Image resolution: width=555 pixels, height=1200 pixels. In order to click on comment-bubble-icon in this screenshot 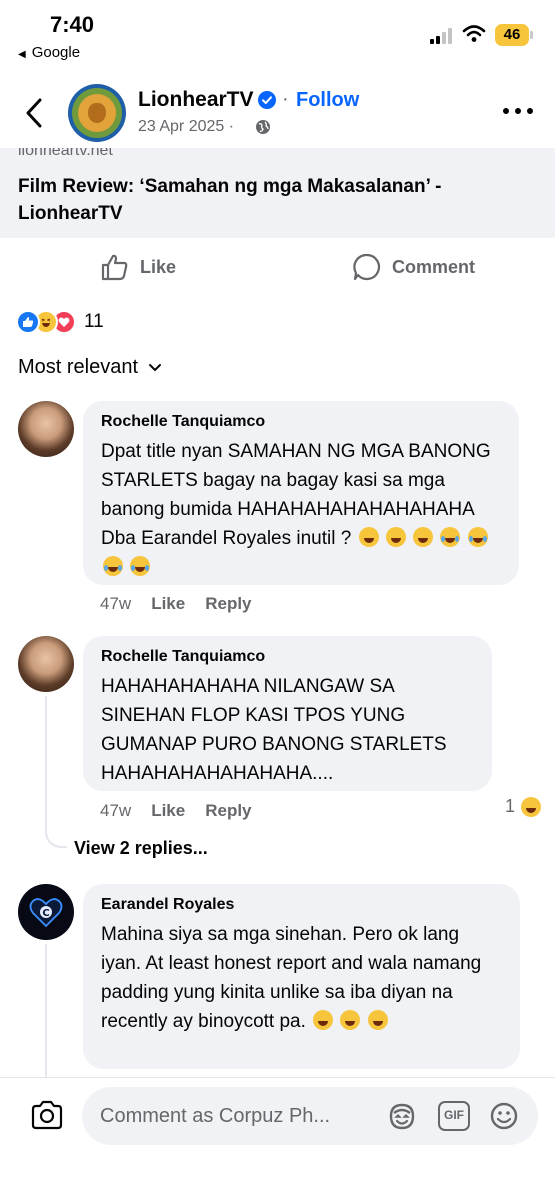, I will do `click(367, 267)`.